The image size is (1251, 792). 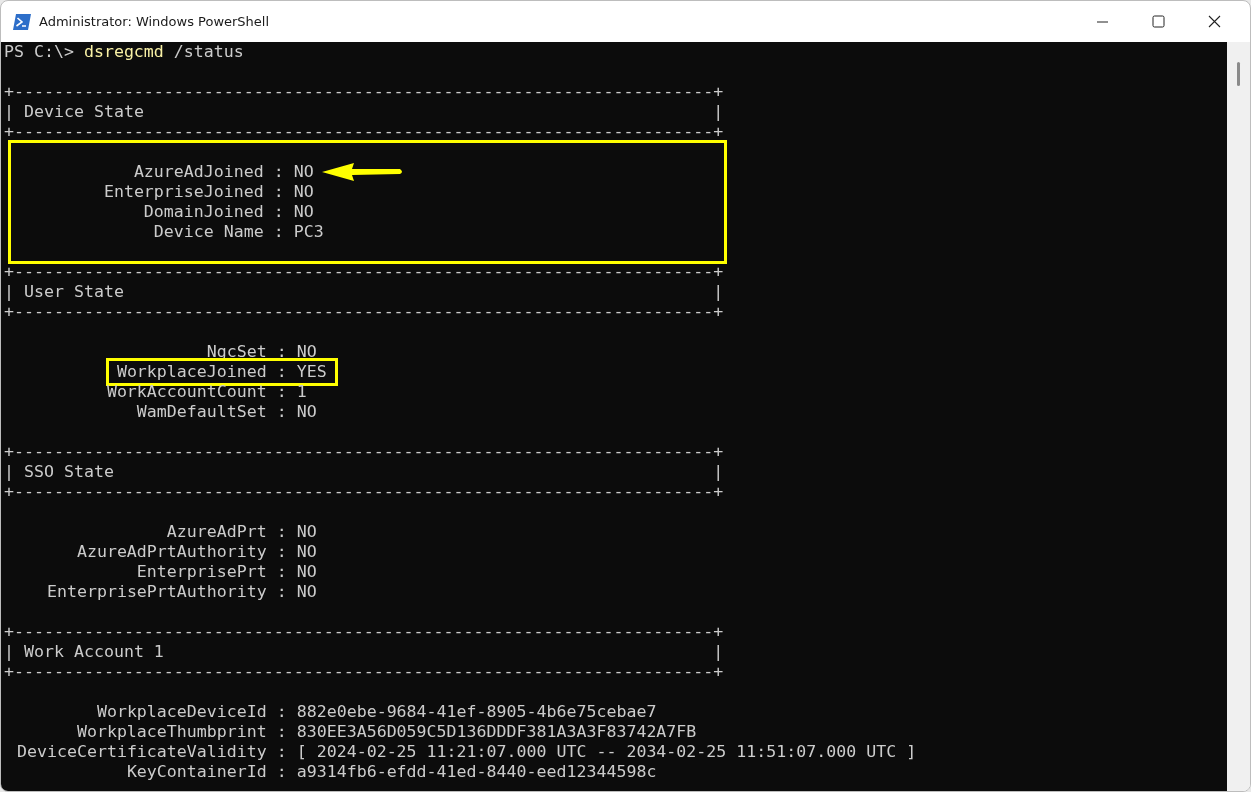 I want to click on minimize-icon, so click(x=1102, y=21).